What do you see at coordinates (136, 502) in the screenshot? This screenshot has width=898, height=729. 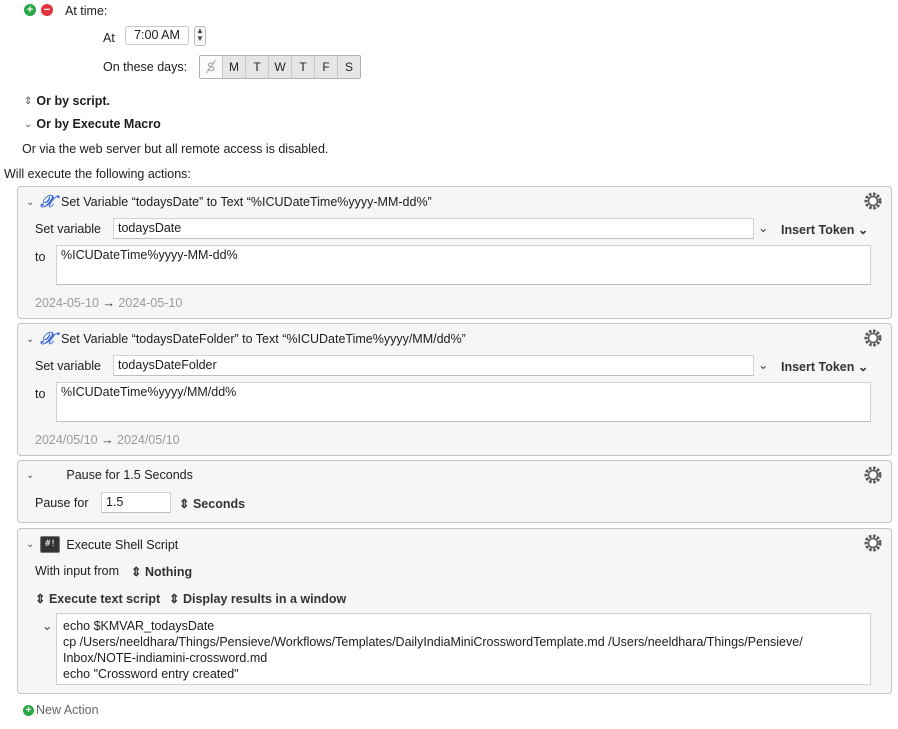 I see `pause-duration-field: 1.5` at bounding box center [136, 502].